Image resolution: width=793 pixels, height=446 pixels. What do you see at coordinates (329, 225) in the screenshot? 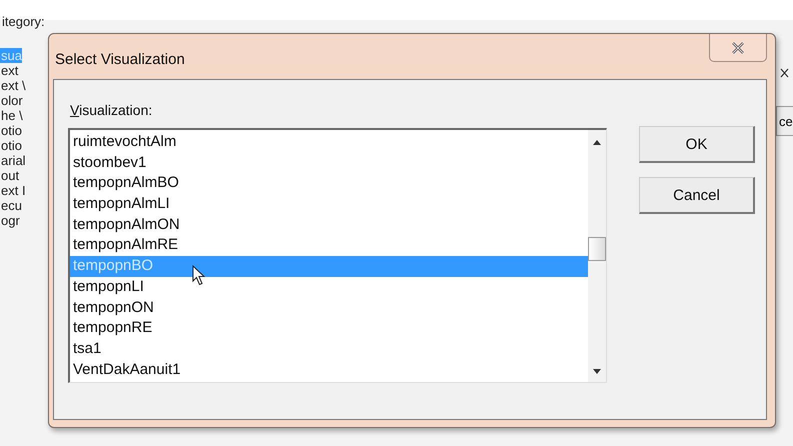
I see `list-item: tempopnAlmON` at bounding box center [329, 225].